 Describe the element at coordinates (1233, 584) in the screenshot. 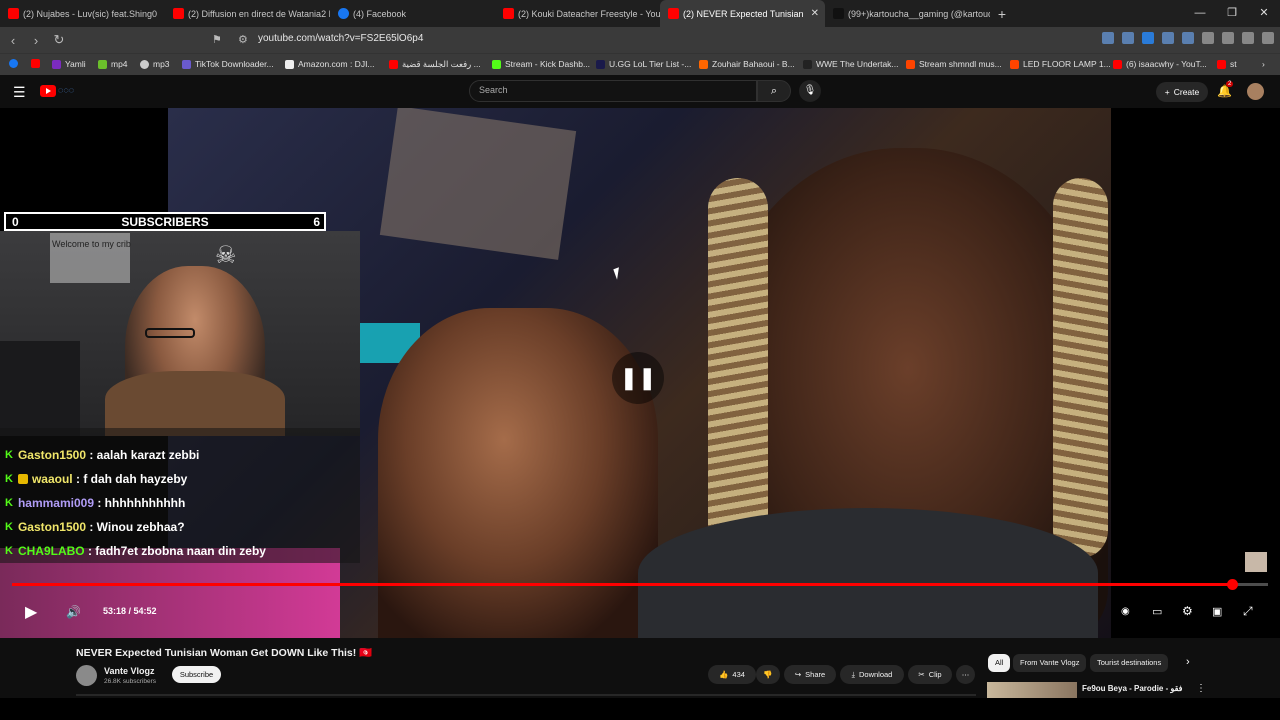

I see `progress-scrubber` at that location.